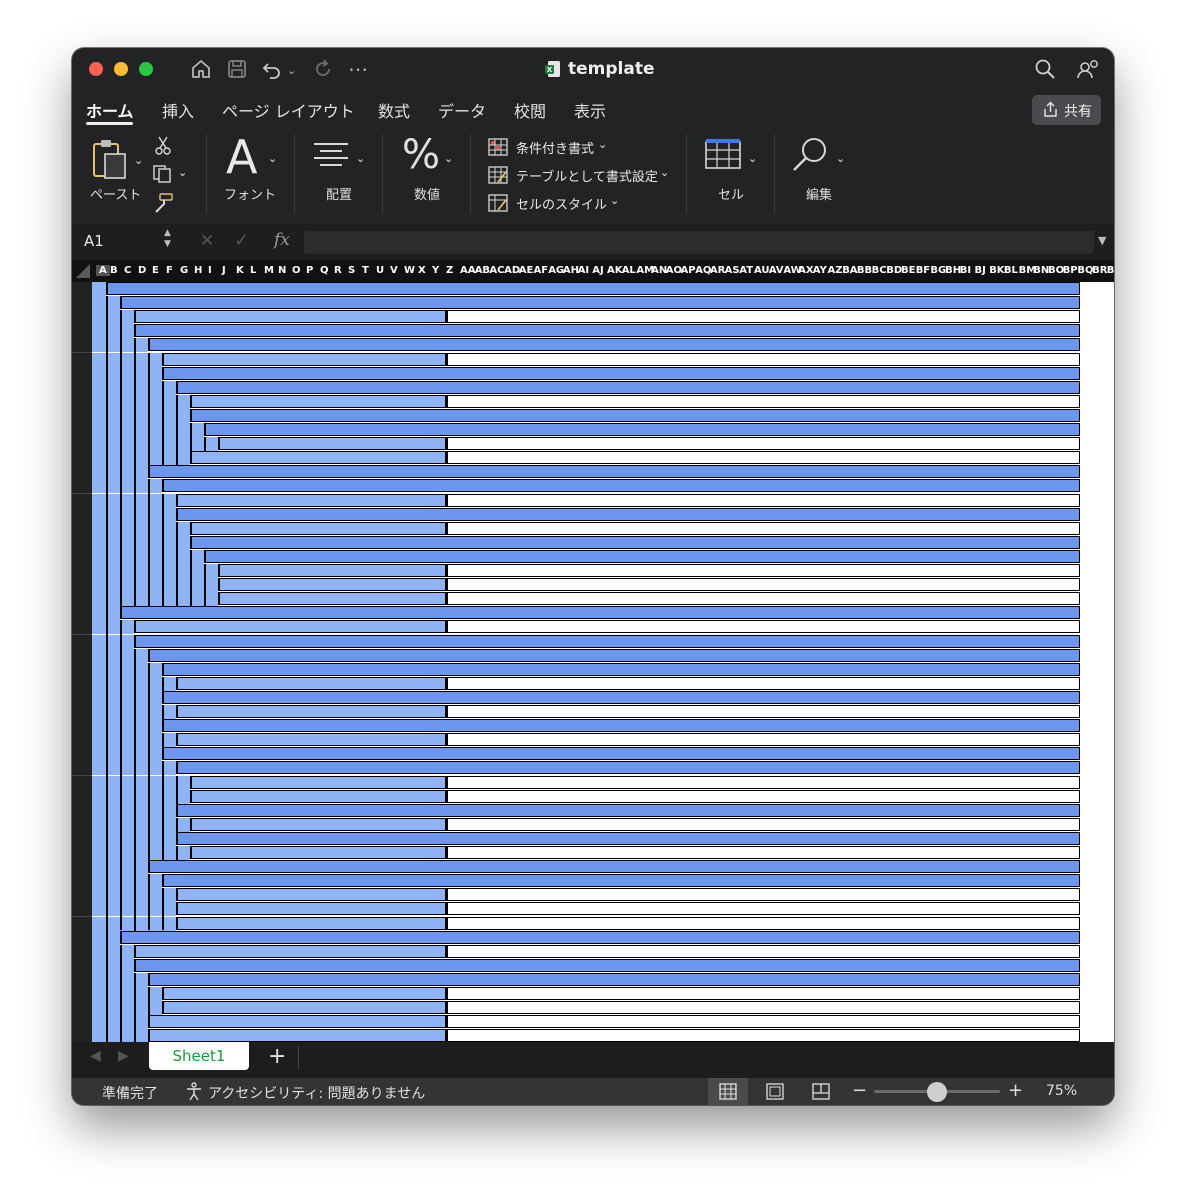 This screenshot has width=1186, height=1200. Describe the element at coordinates (467, 270) in the screenshot. I see `column-header: AA` at that location.